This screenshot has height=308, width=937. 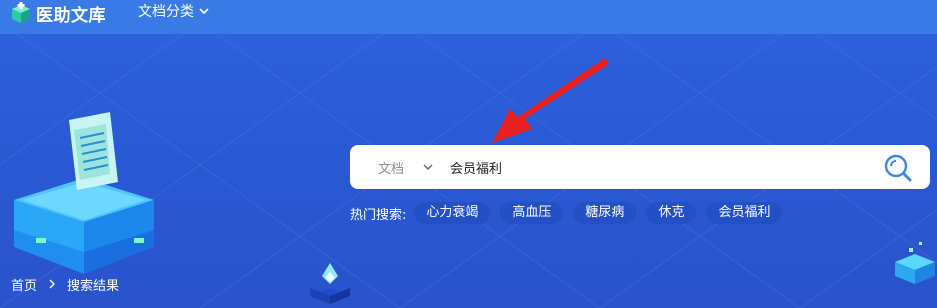 What do you see at coordinates (71, 15) in the screenshot?
I see `logo-text: 医助文库` at bounding box center [71, 15].